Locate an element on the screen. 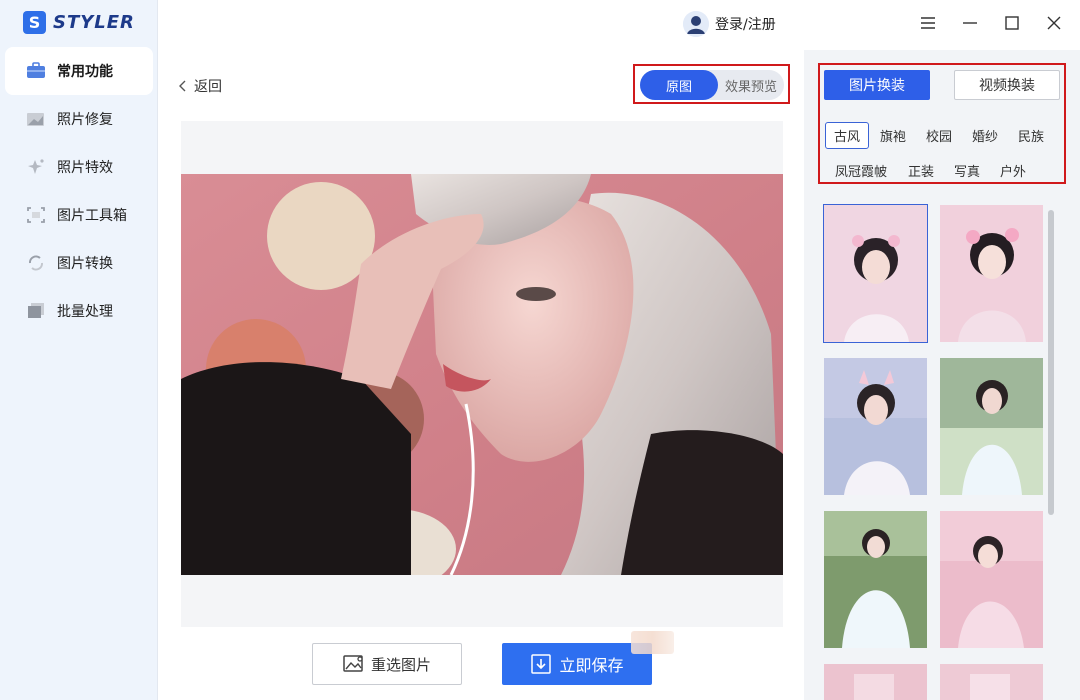 This screenshot has width=1080, height=700. back-label: 返回 is located at coordinates (208, 87).